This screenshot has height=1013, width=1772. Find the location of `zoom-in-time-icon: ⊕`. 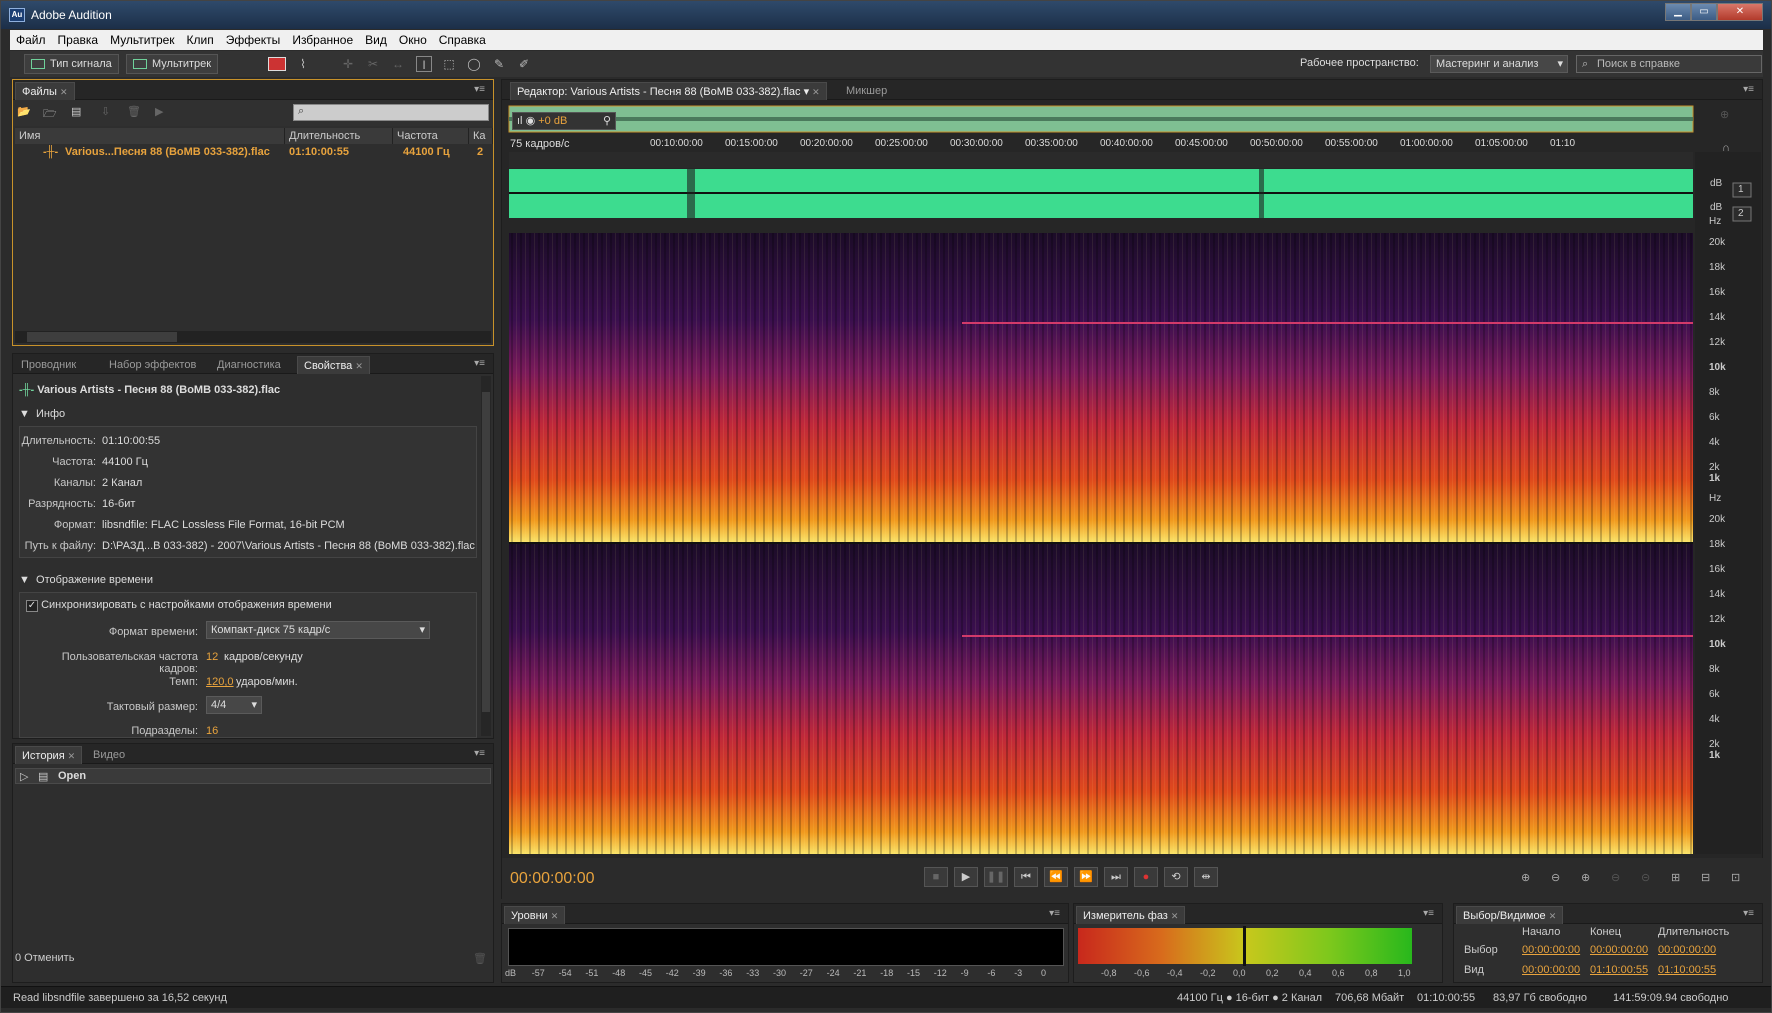

zoom-in-time-icon: ⊕ is located at coordinates (1585, 877).